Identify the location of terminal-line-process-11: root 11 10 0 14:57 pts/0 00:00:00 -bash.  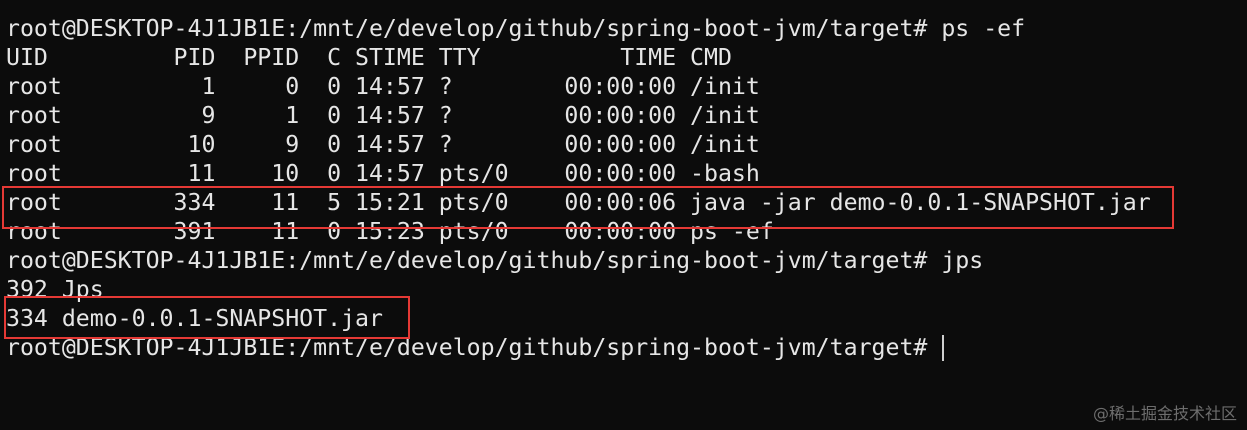
(383, 173).